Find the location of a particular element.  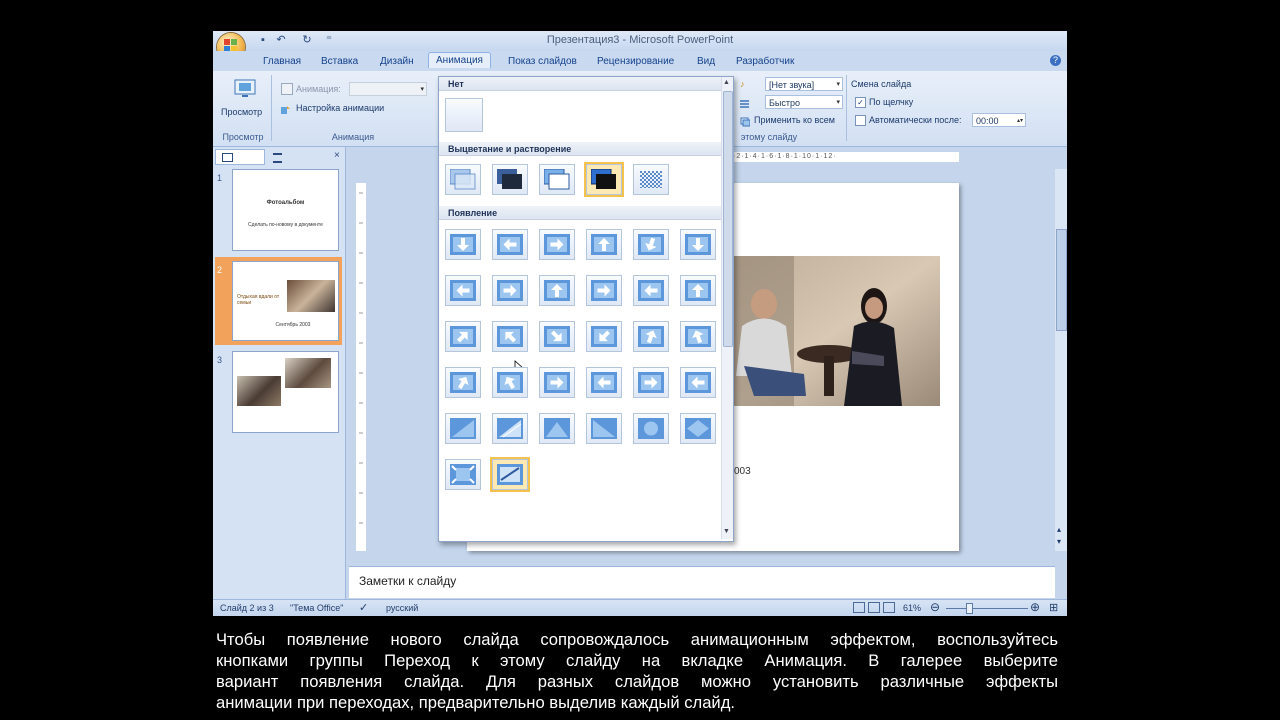

slideshow-view-icon is located at coordinates (889, 607).